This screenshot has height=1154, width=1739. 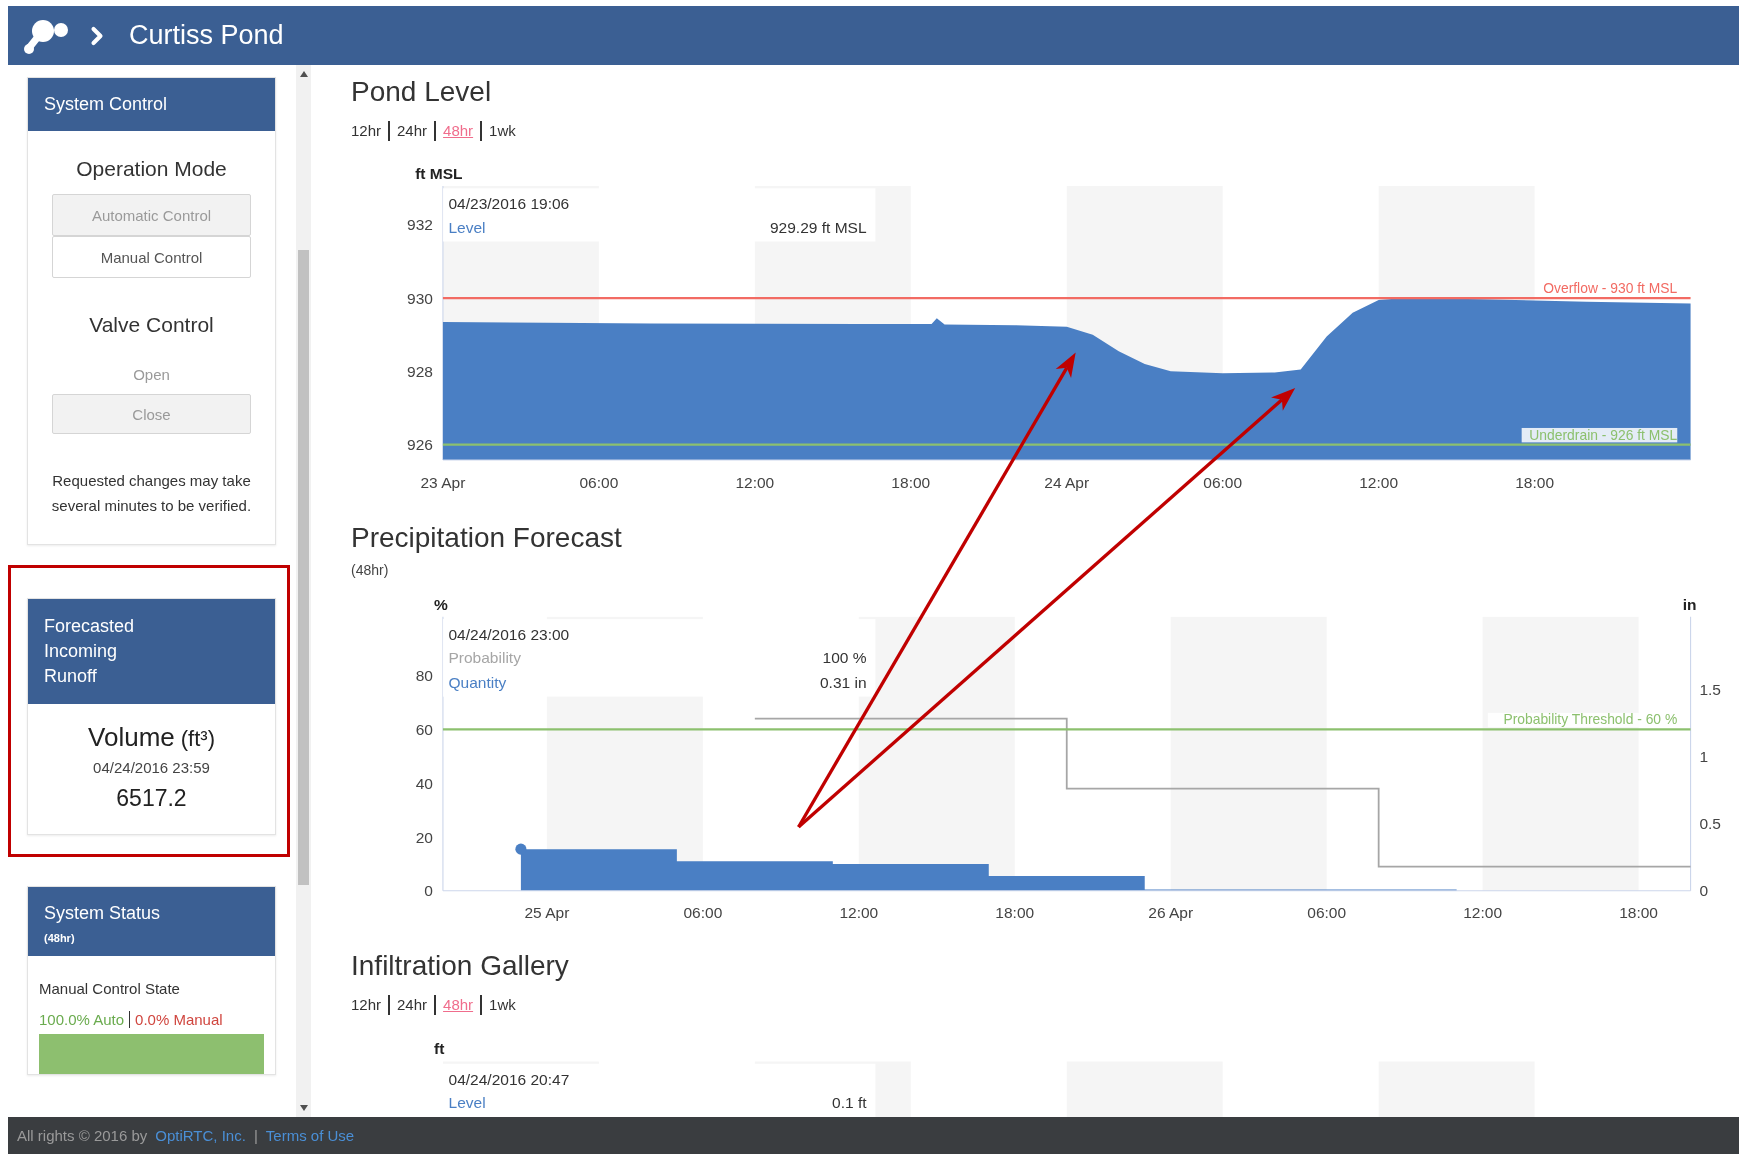 I want to click on tooltip-time: 04/24/2016 23:00, so click(x=509, y=635).